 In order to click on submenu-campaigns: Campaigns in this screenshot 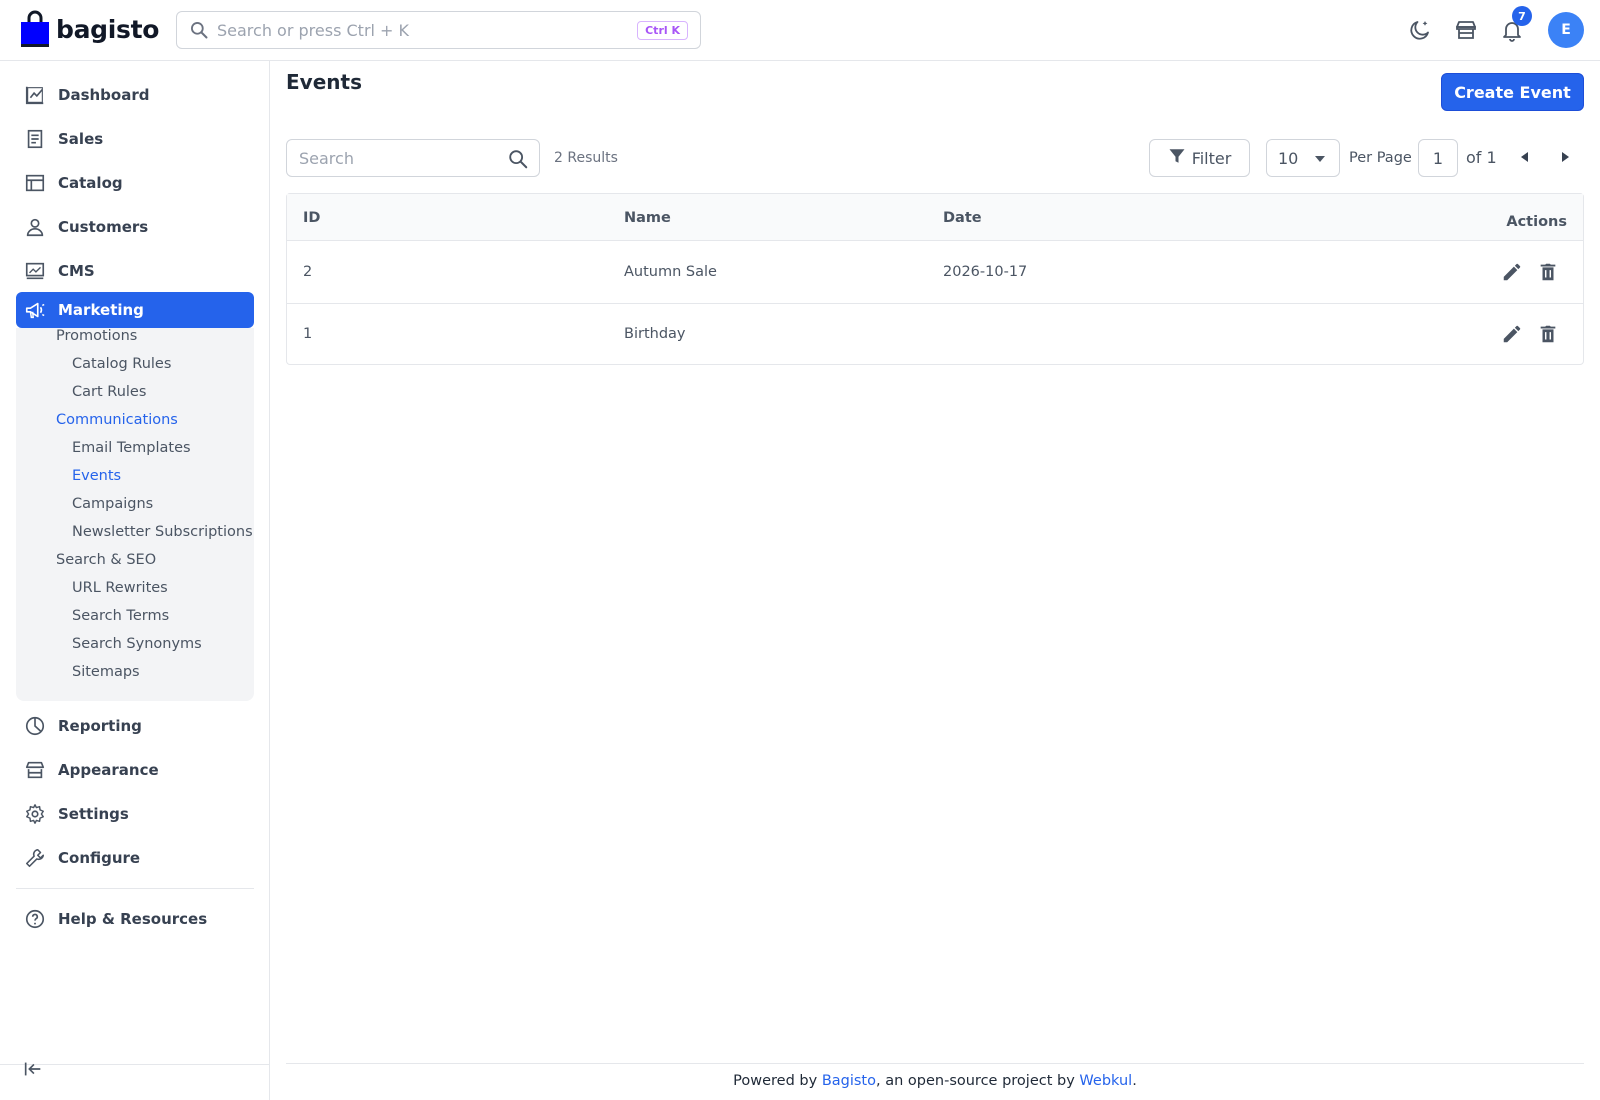, I will do `click(112, 504)`.